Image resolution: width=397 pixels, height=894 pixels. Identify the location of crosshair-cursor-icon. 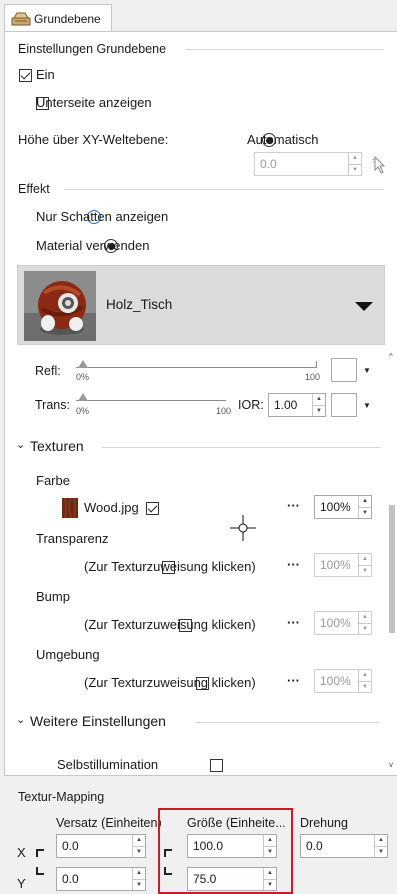
(243, 528).